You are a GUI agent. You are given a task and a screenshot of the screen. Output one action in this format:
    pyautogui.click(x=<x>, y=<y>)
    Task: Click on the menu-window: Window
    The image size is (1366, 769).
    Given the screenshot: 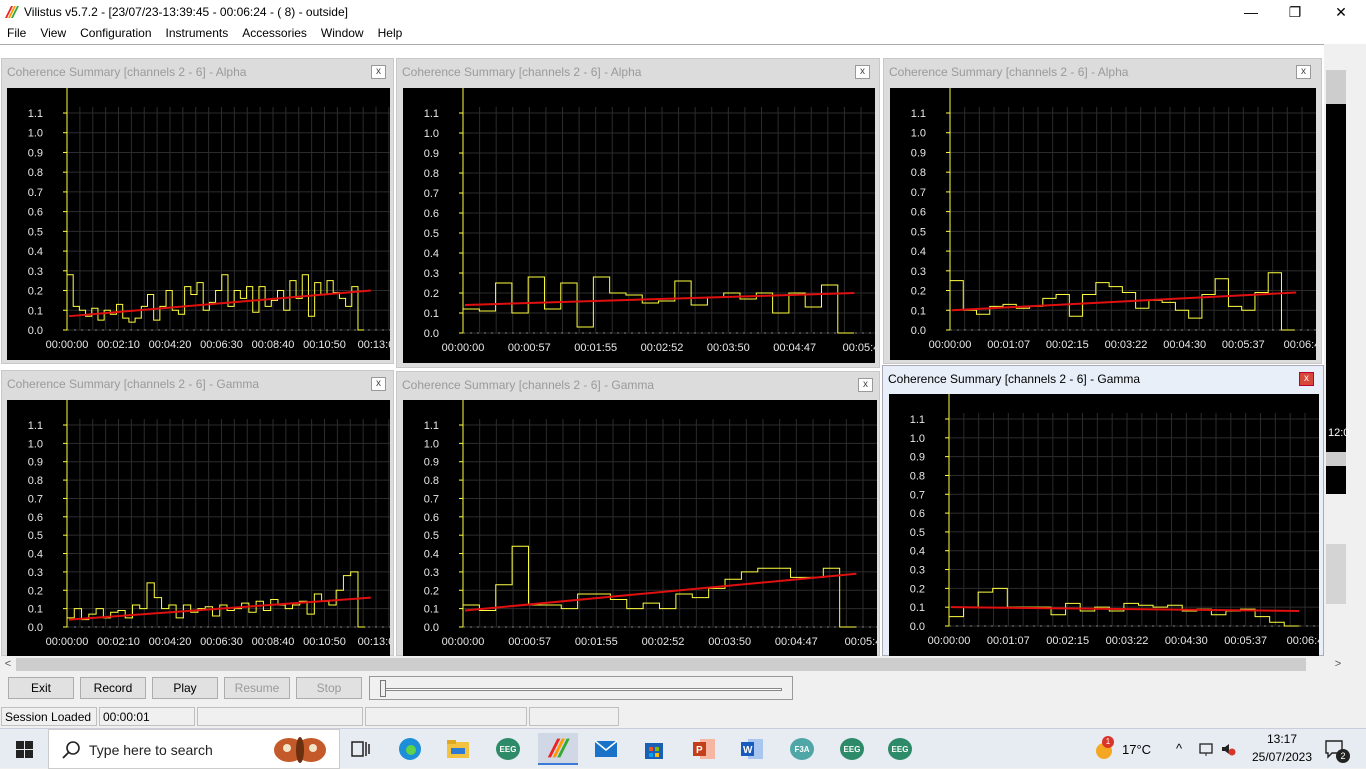 What is the action you would take?
    pyautogui.click(x=342, y=34)
    